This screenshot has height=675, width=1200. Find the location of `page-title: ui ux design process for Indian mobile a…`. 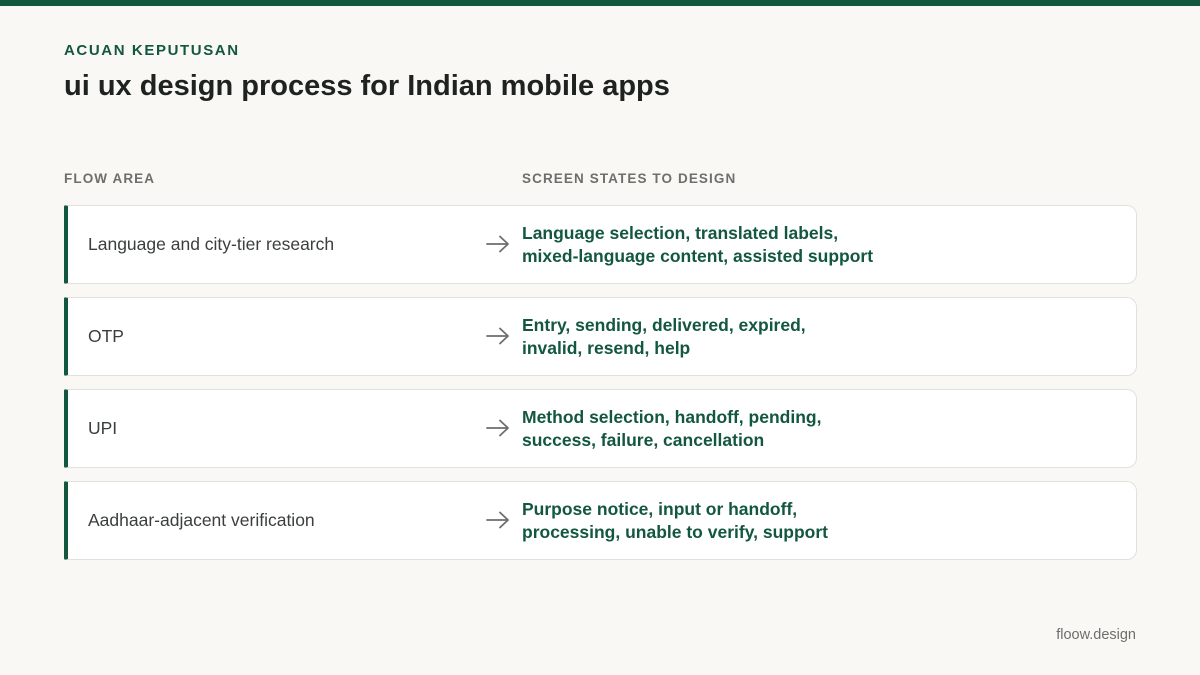

page-title: ui ux design process for Indian mobile a… is located at coordinates (367, 86).